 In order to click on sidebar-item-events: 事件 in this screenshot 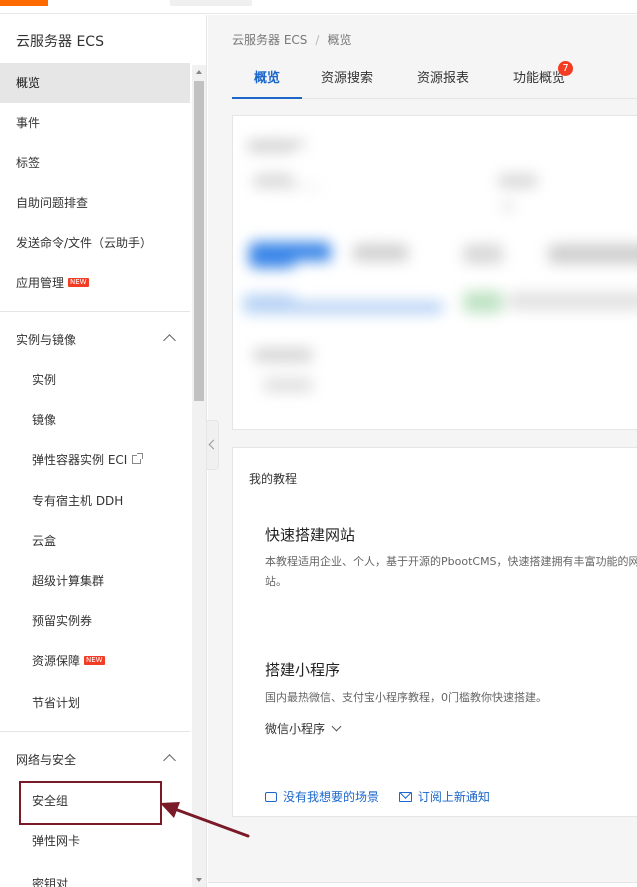, I will do `click(95, 123)`.